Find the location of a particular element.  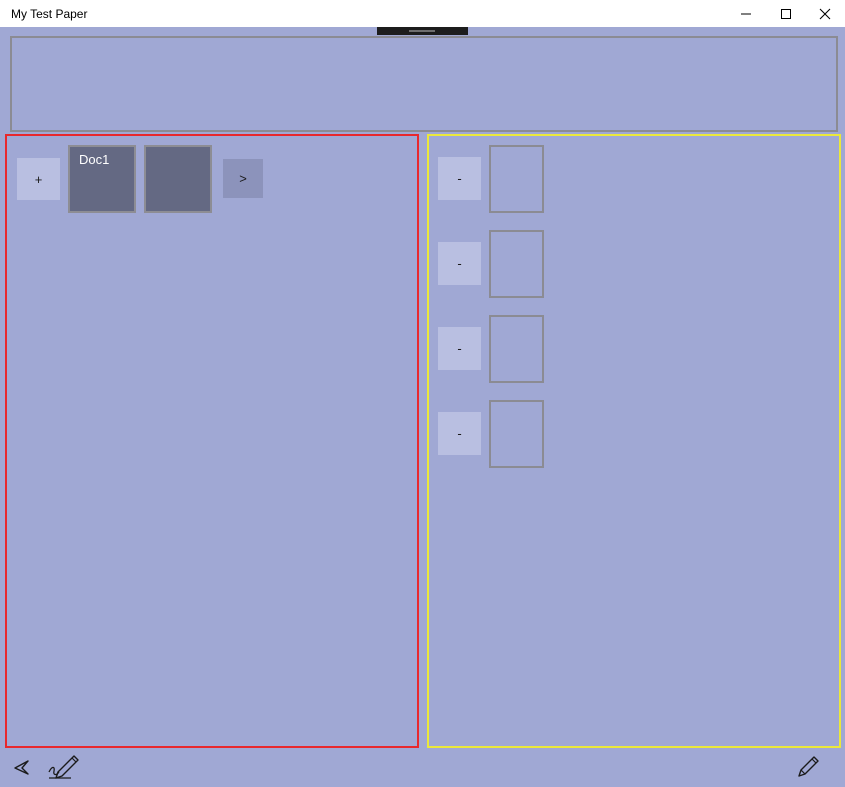

next-button-label: > is located at coordinates (243, 178).